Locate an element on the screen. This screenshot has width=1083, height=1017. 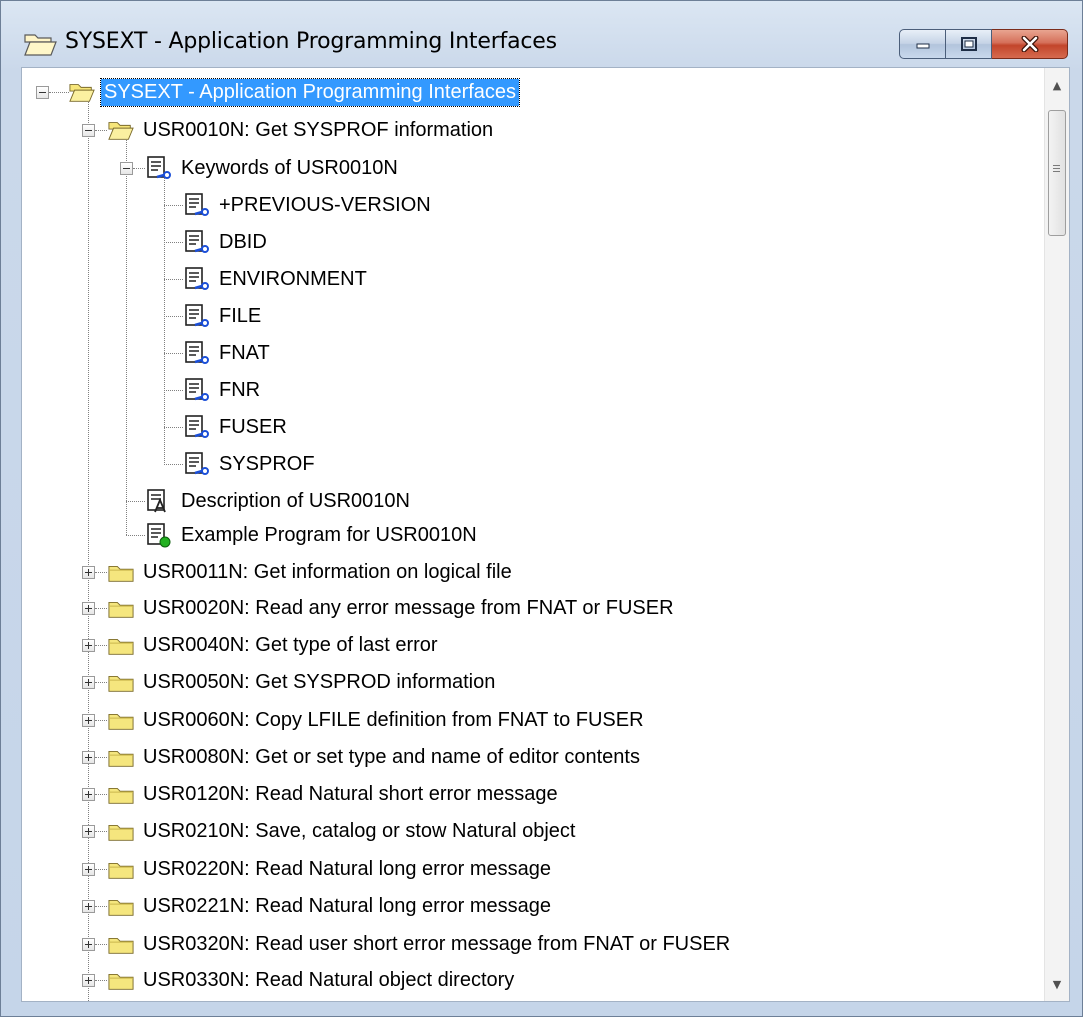
tree-node-keyword: DBID is located at coordinates (227, 242).